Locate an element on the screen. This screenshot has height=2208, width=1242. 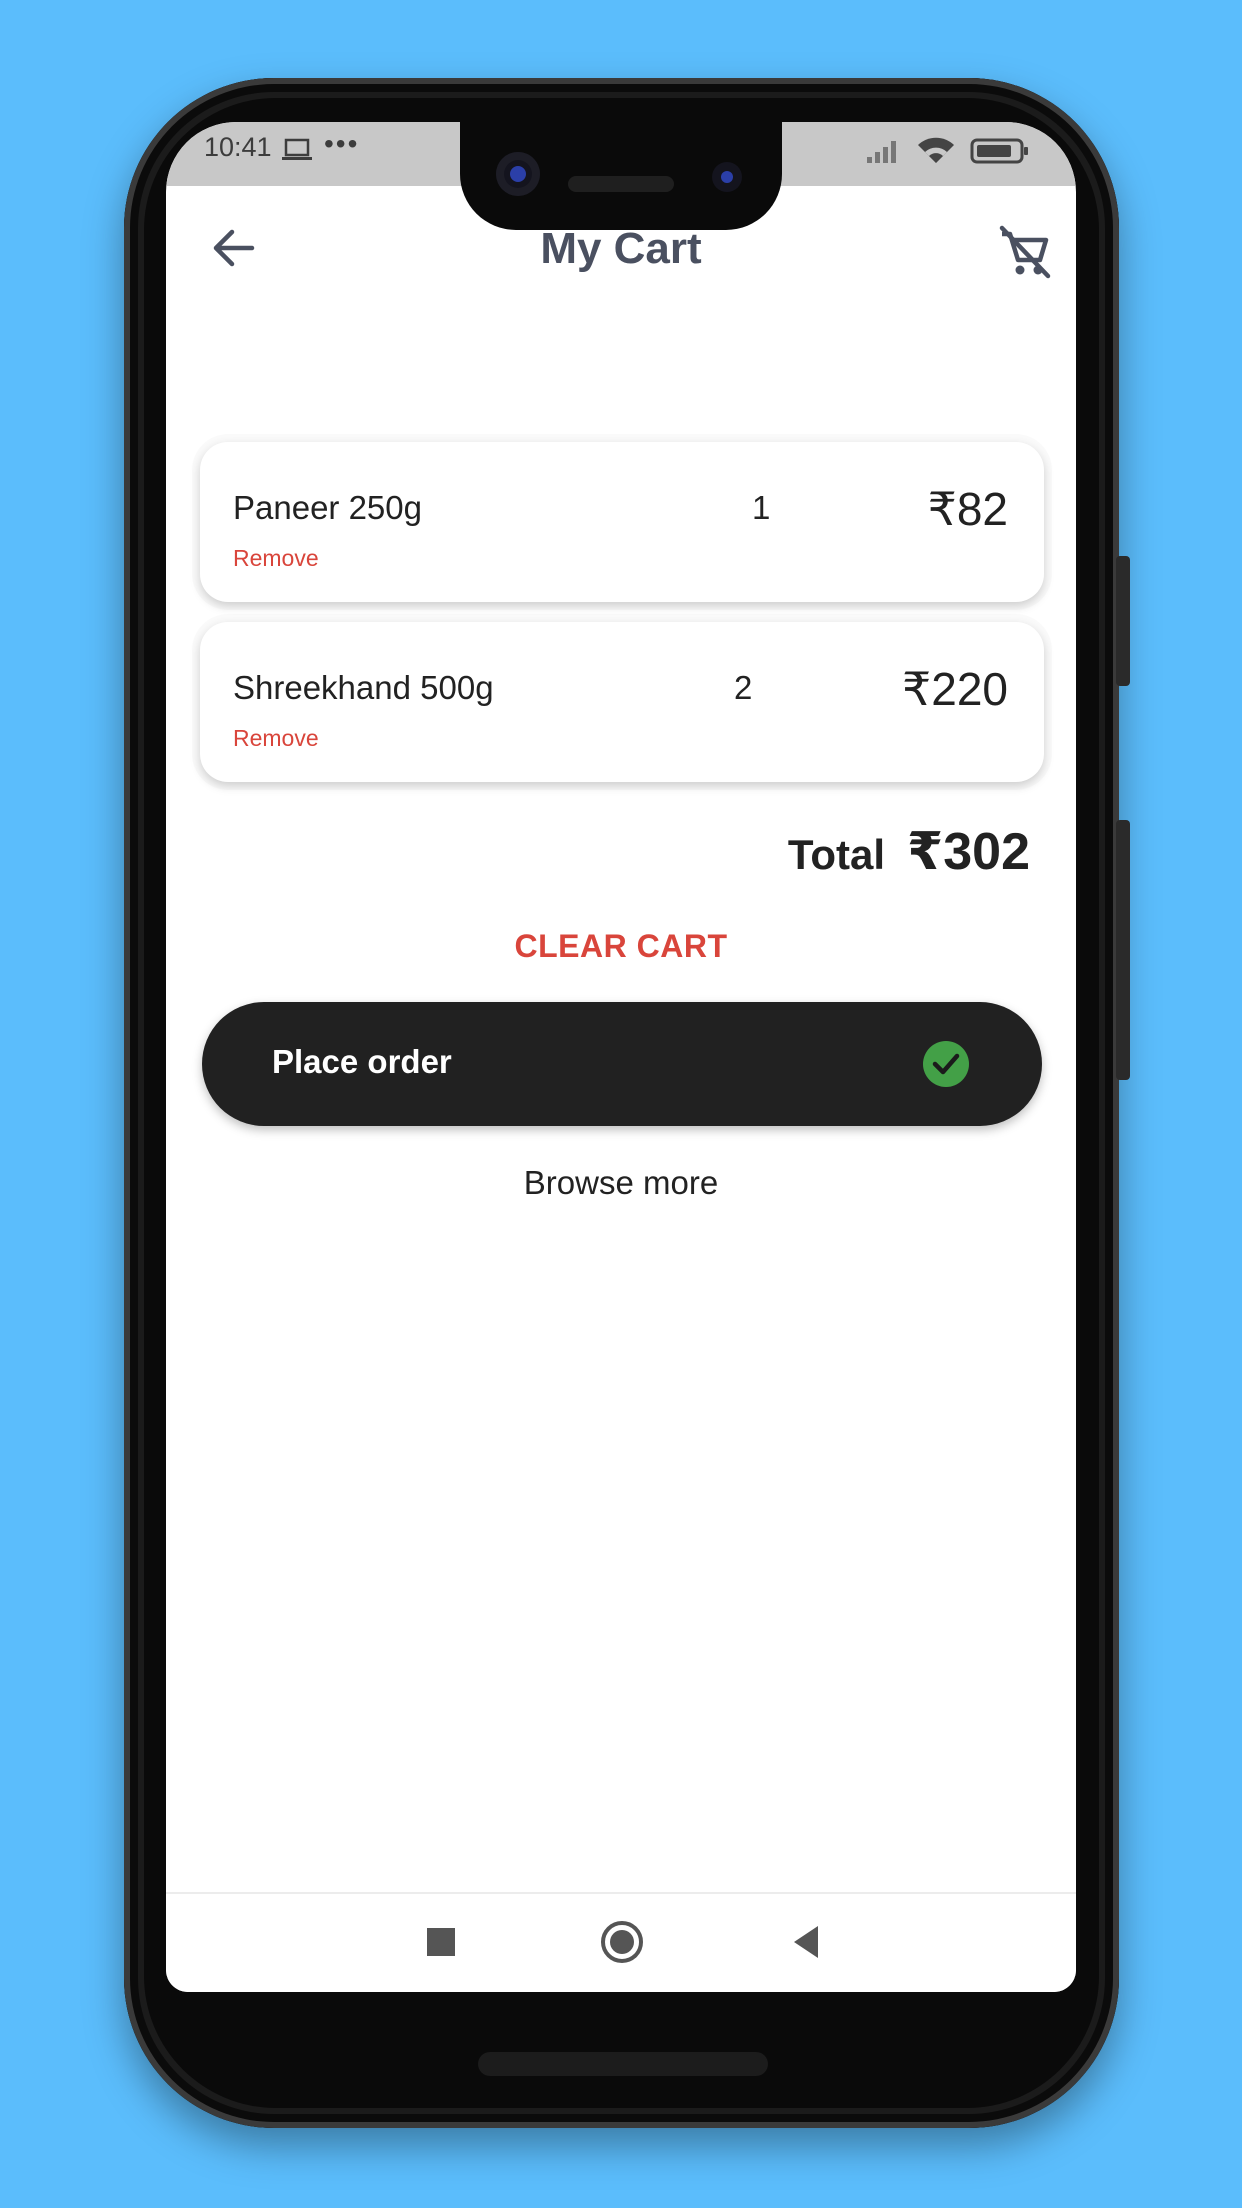
item-quantity: 1 is located at coordinates (761, 507).